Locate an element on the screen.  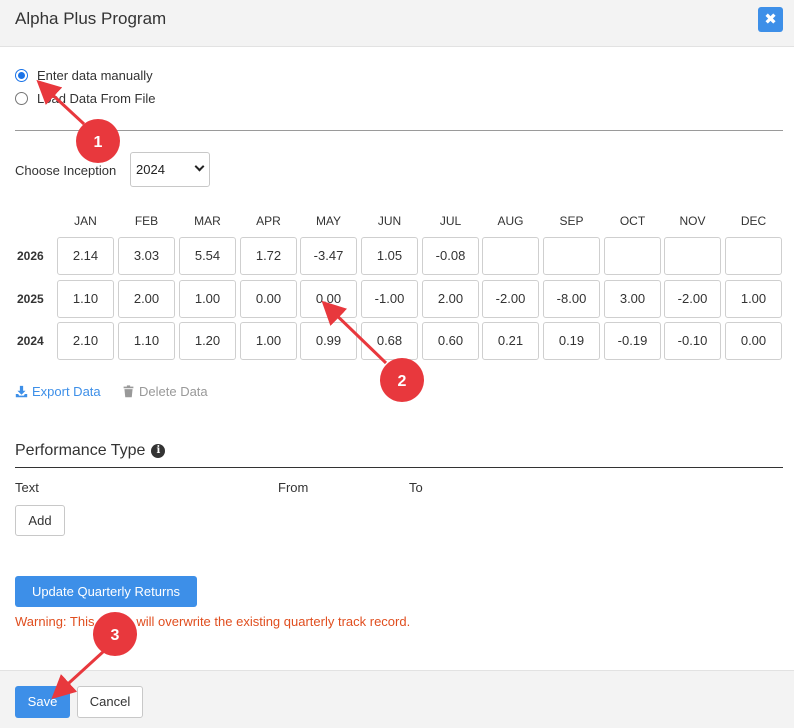
annotation-marker-1: 1 is located at coordinates (98, 141).